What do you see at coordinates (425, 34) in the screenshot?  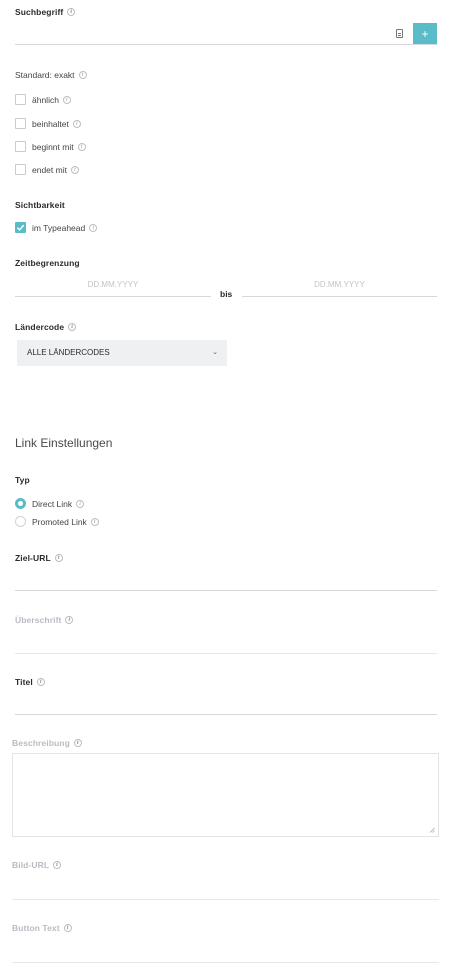 I see `add-search-term-button: +` at bounding box center [425, 34].